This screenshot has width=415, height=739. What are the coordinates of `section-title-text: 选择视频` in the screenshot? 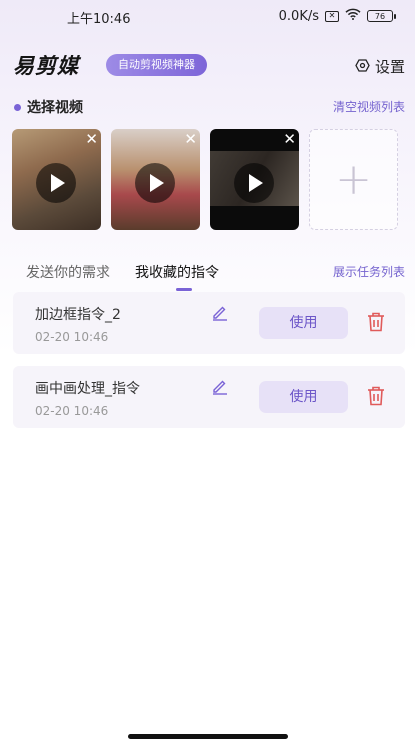 It's located at (55, 108).